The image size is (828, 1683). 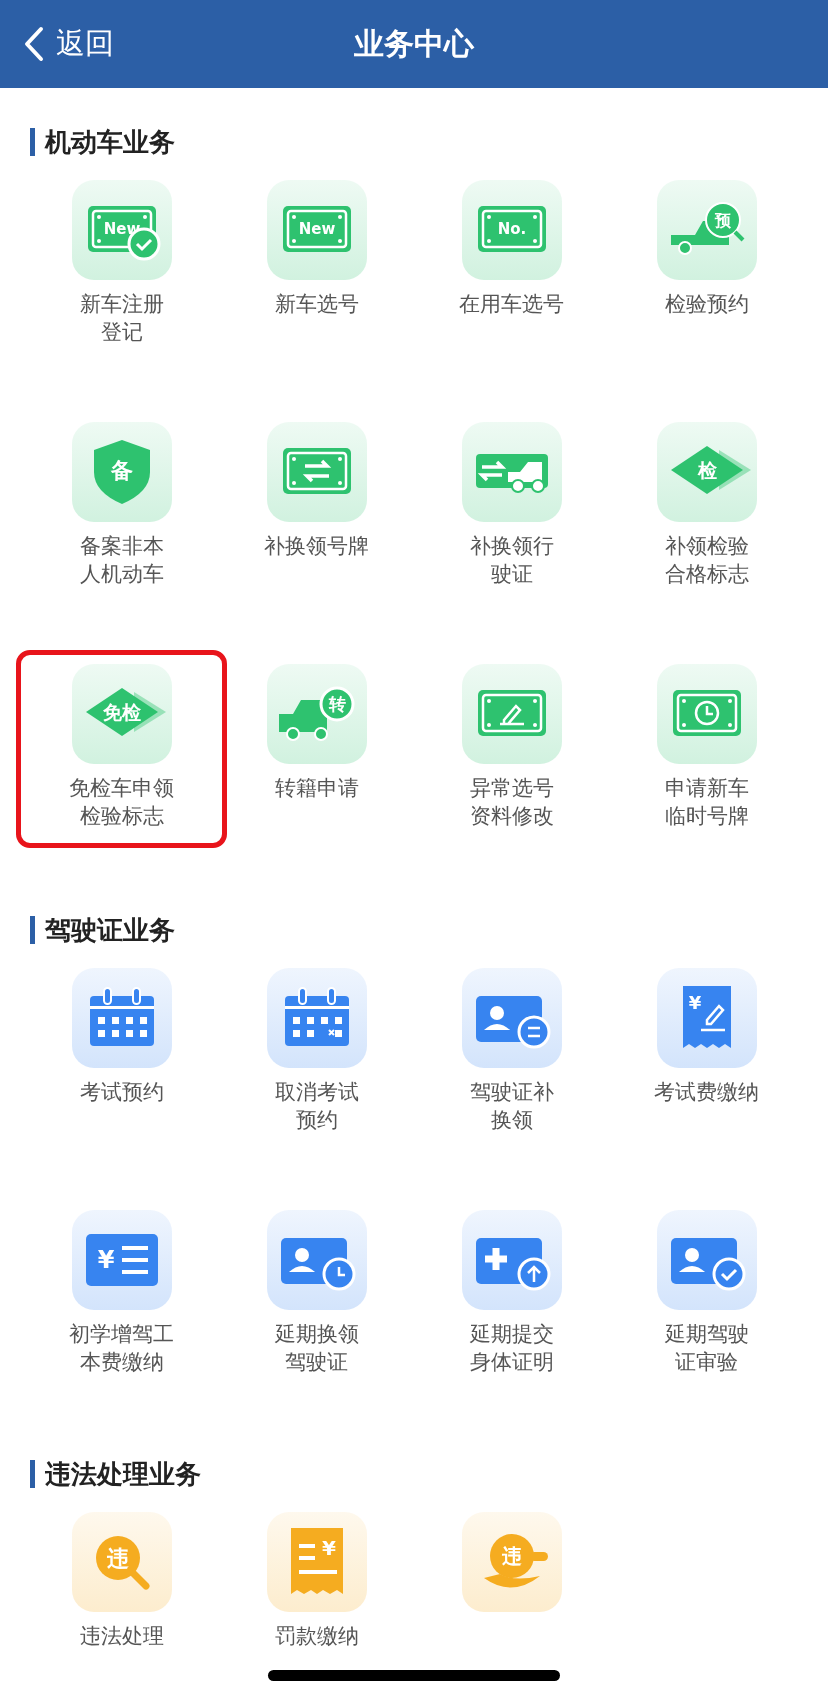 I want to click on truck-icon: 转, so click(x=316, y=714).